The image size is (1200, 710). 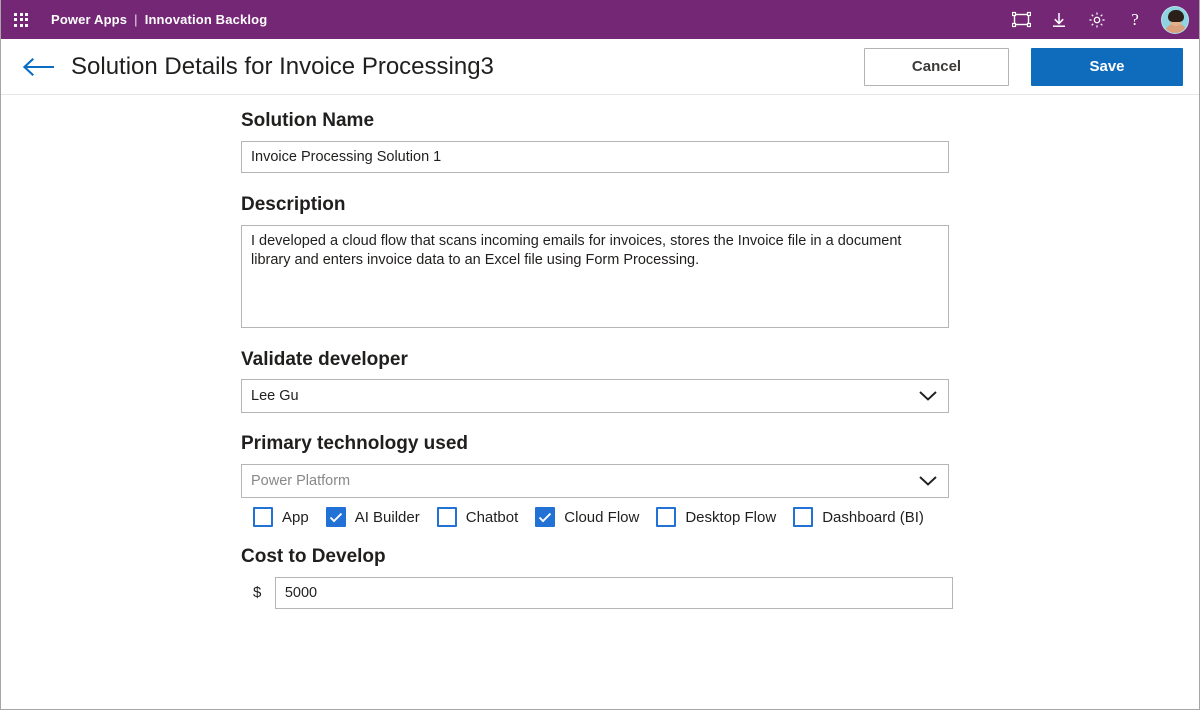 I want to click on primary-technology-value: Power Platform, so click(x=301, y=481).